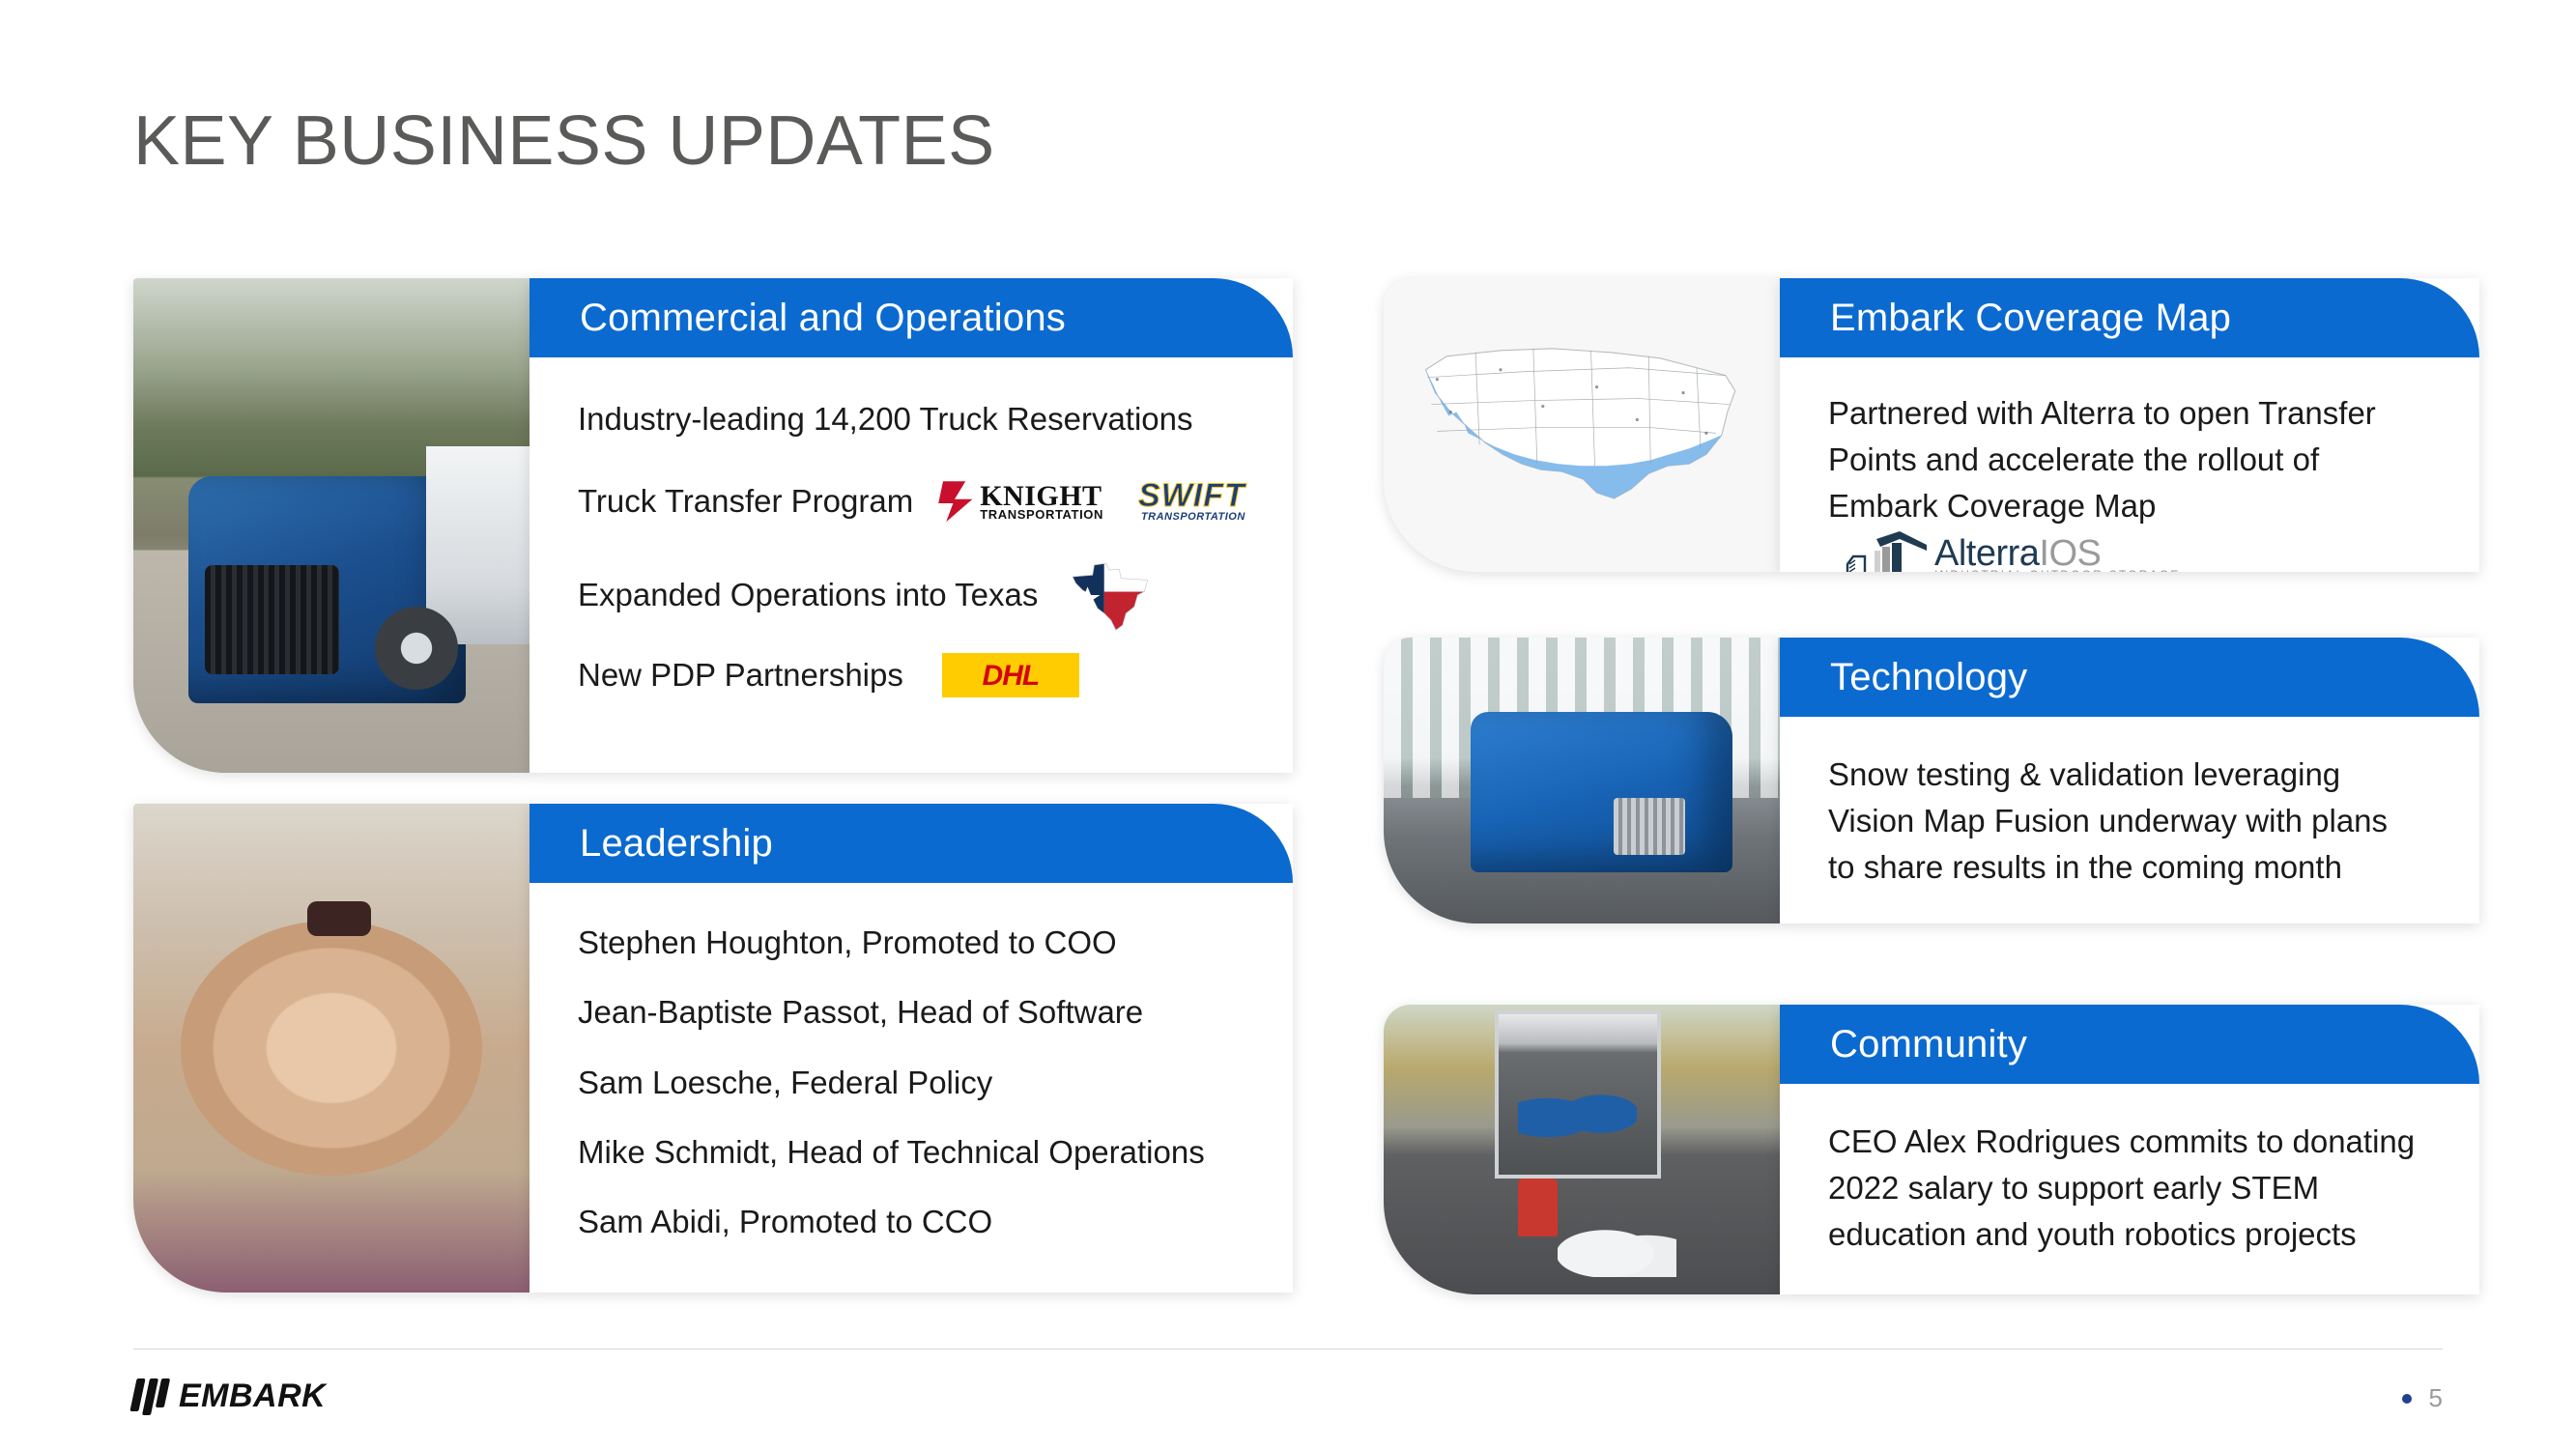 This screenshot has width=2576, height=1449. What do you see at coordinates (1193, 516) in the screenshot?
I see `swift-logo-sub: TRANSPORTATION` at bounding box center [1193, 516].